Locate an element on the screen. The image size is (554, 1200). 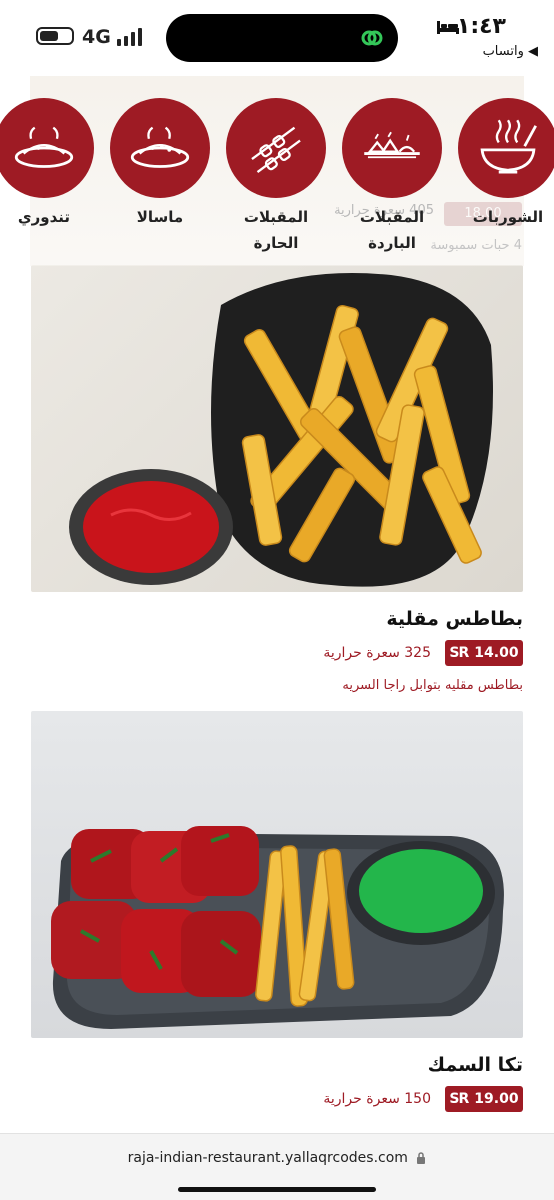
item-name: تكا السمك is located at coordinates (475, 1065).